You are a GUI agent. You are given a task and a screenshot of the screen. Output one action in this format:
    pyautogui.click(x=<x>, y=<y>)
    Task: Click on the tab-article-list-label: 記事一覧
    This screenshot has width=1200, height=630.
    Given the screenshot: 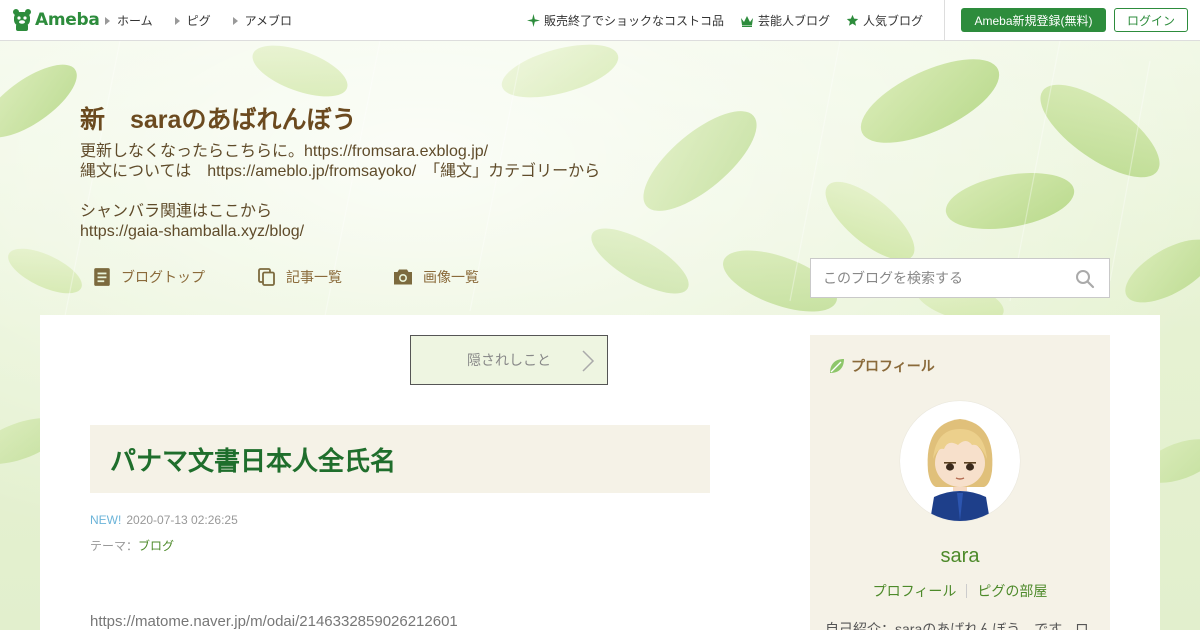 What is the action you would take?
    pyautogui.click(x=314, y=277)
    